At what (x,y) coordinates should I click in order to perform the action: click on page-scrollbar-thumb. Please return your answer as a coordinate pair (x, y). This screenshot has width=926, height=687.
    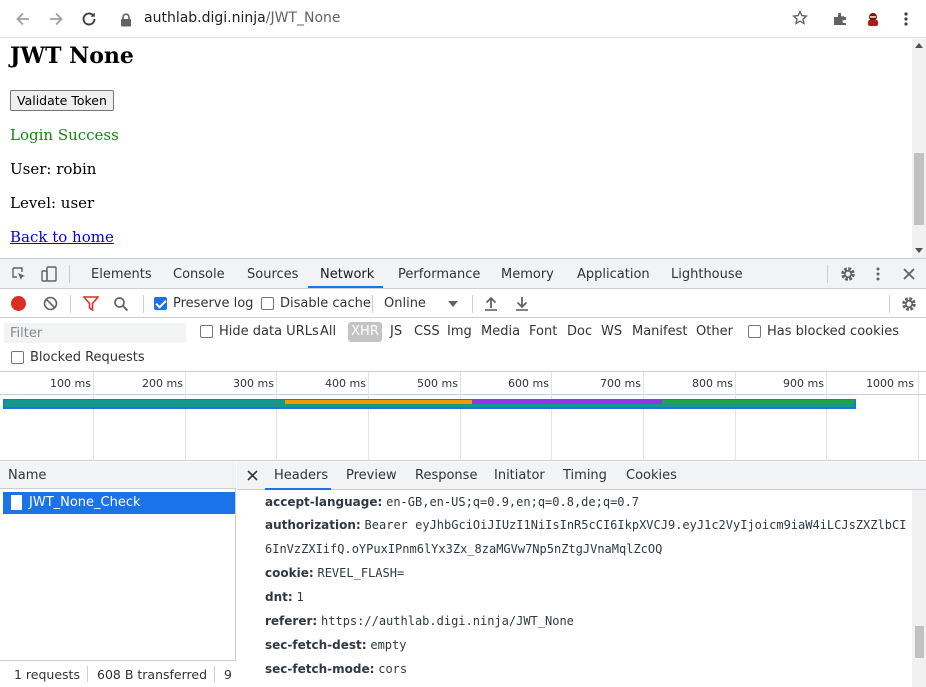
    Looking at the image, I should click on (919, 189).